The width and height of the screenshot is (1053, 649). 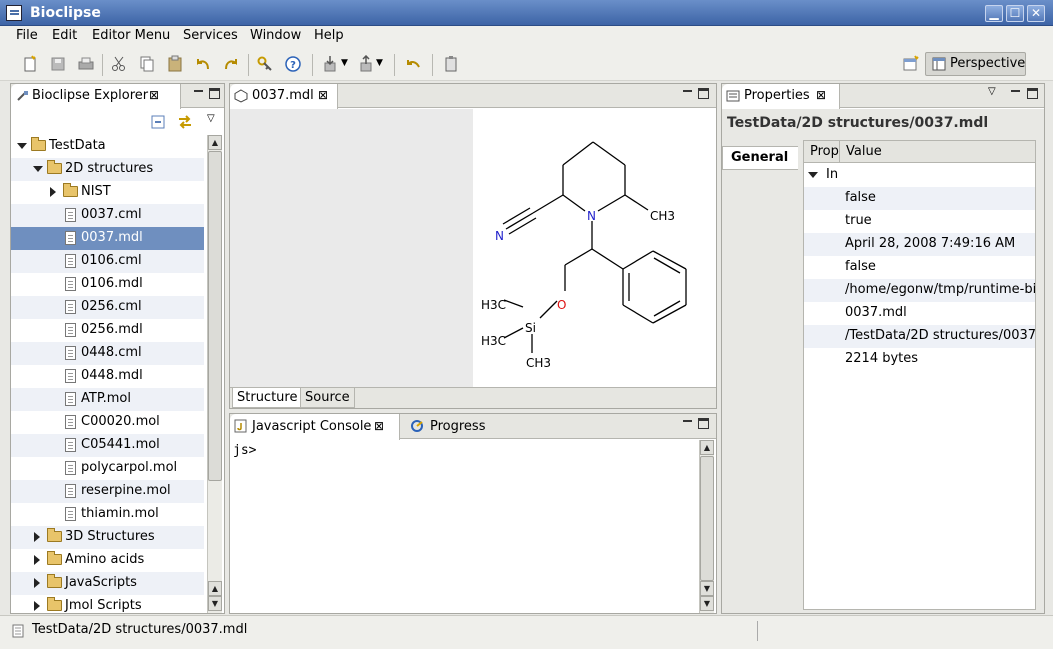 I want to click on property-group-row: In, so click(x=919, y=175).